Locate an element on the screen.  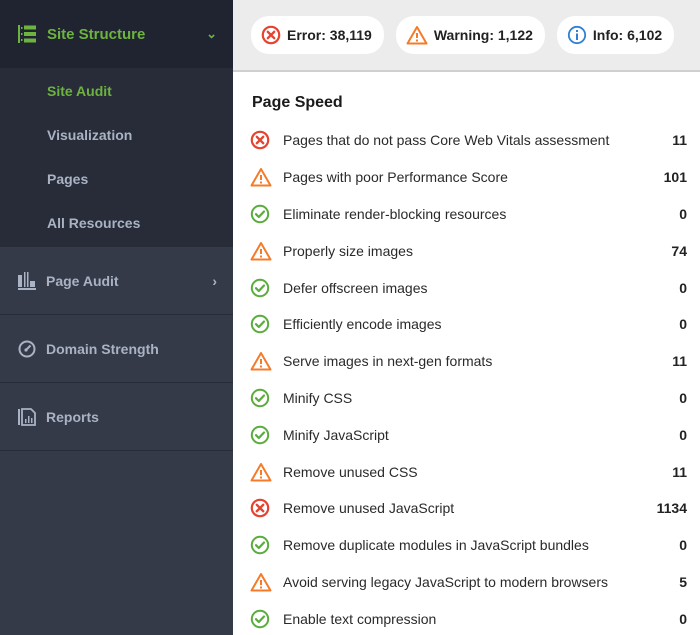
section-title: Page Speed is located at coordinates (297, 102).